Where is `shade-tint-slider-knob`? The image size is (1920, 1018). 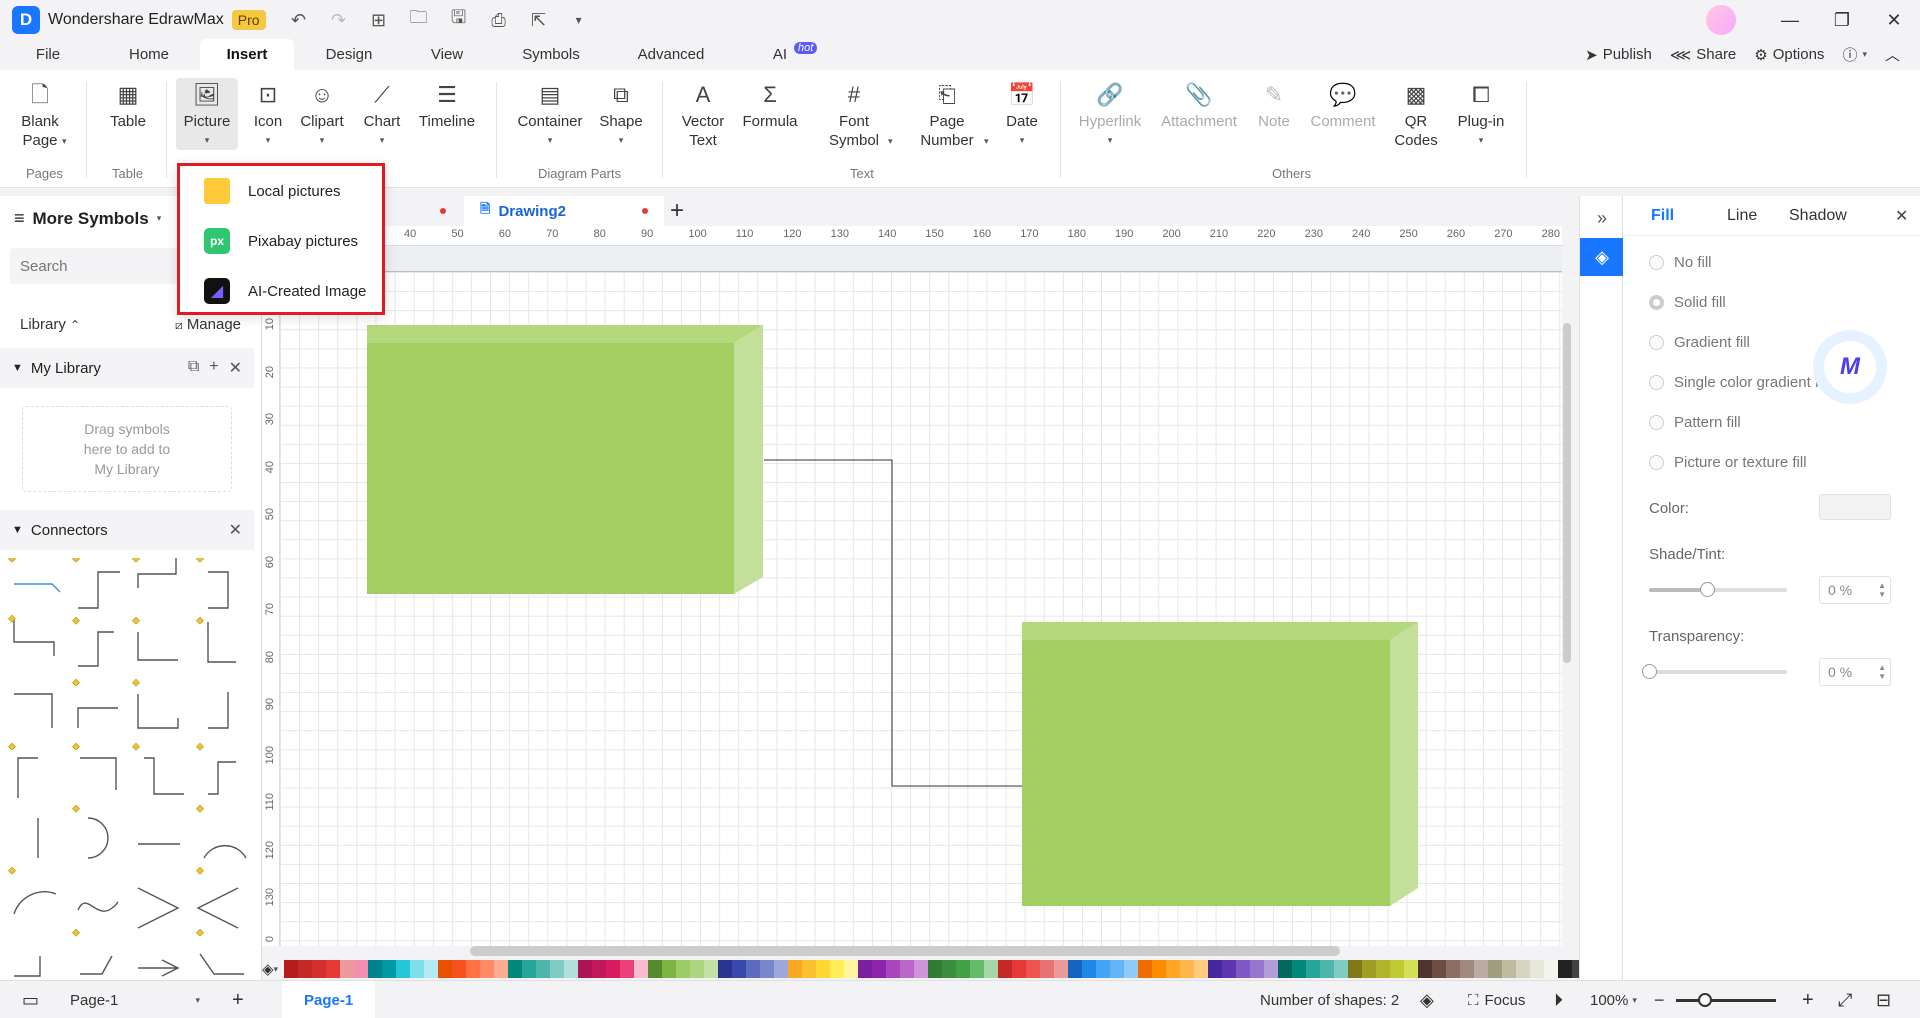
shade-tint-slider-knob is located at coordinates (1707, 589).